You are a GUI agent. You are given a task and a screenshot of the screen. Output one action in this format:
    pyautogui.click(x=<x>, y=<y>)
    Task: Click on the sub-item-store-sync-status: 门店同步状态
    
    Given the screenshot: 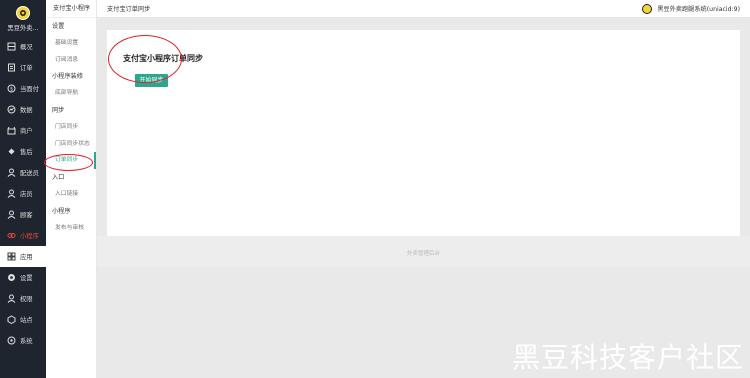 What is the action you would take?
    pyautogui.click(x=71, y=144)
    